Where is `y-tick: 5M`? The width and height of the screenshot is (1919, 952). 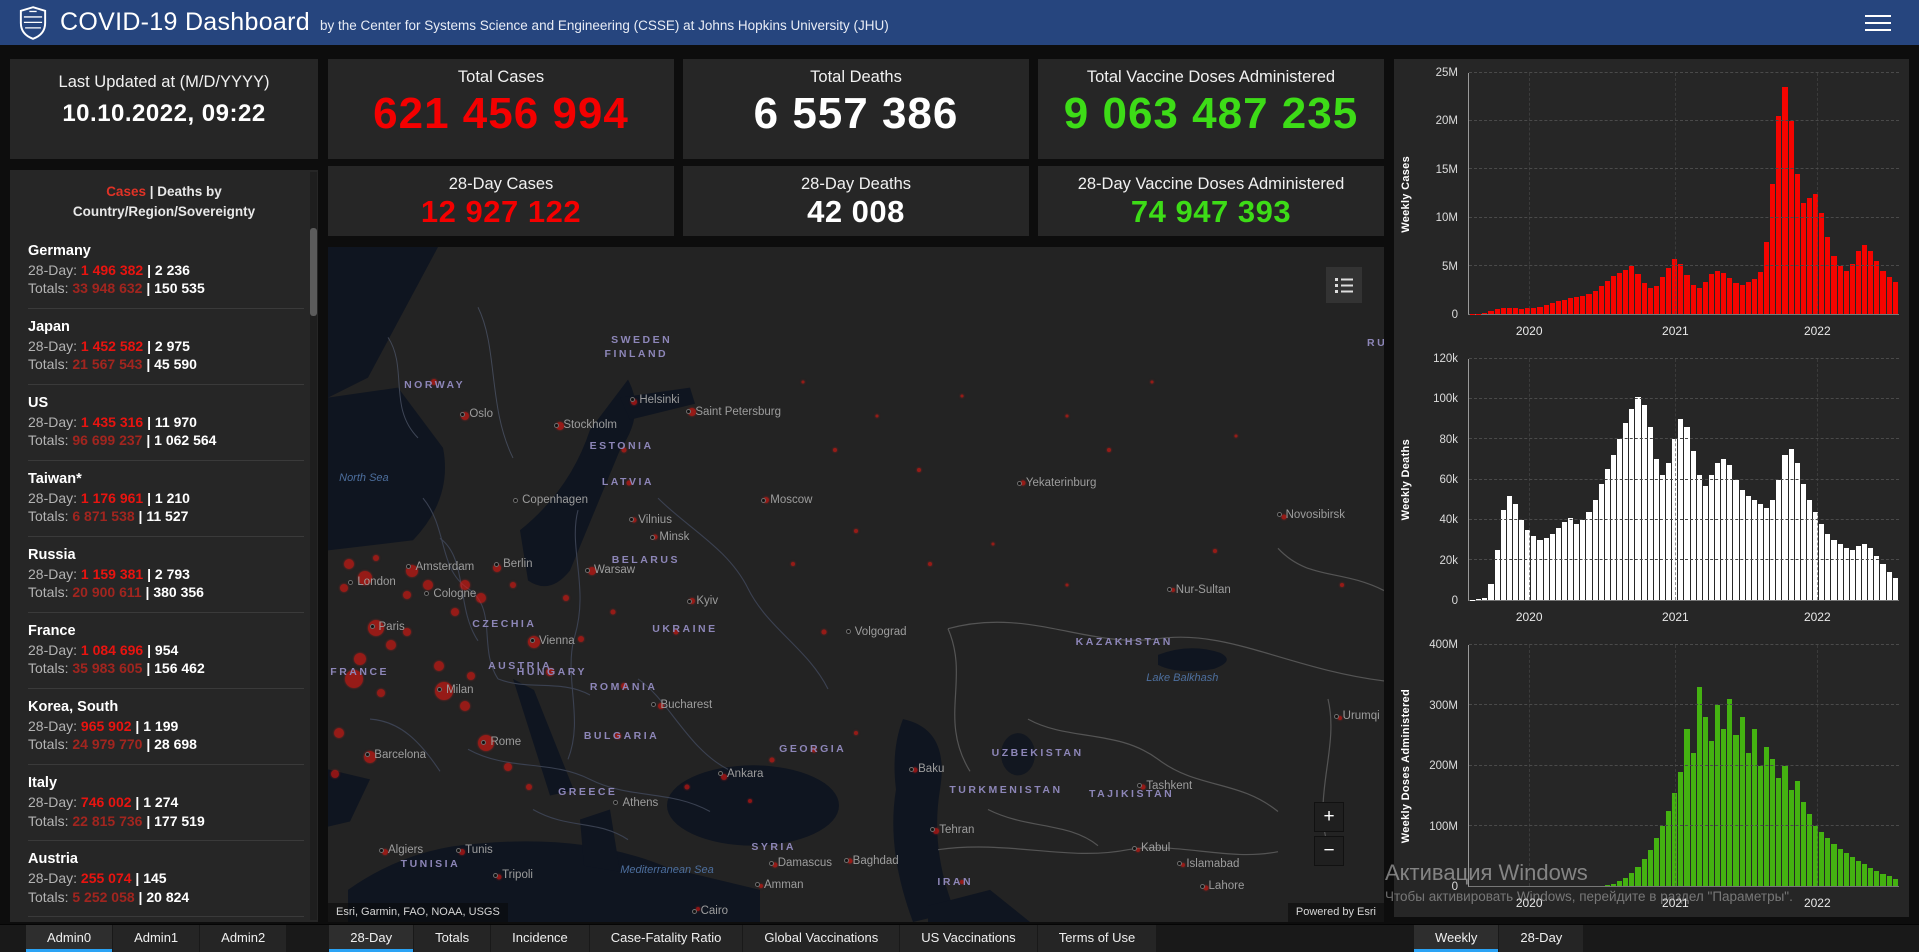 y-tick: 5M is located at coordinates (1450, 266).